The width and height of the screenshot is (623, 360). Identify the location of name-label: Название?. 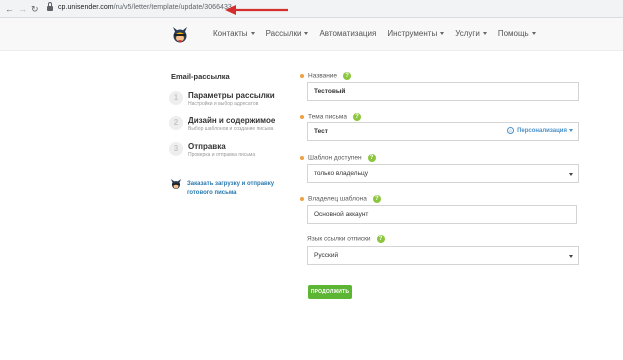
(326, 76).